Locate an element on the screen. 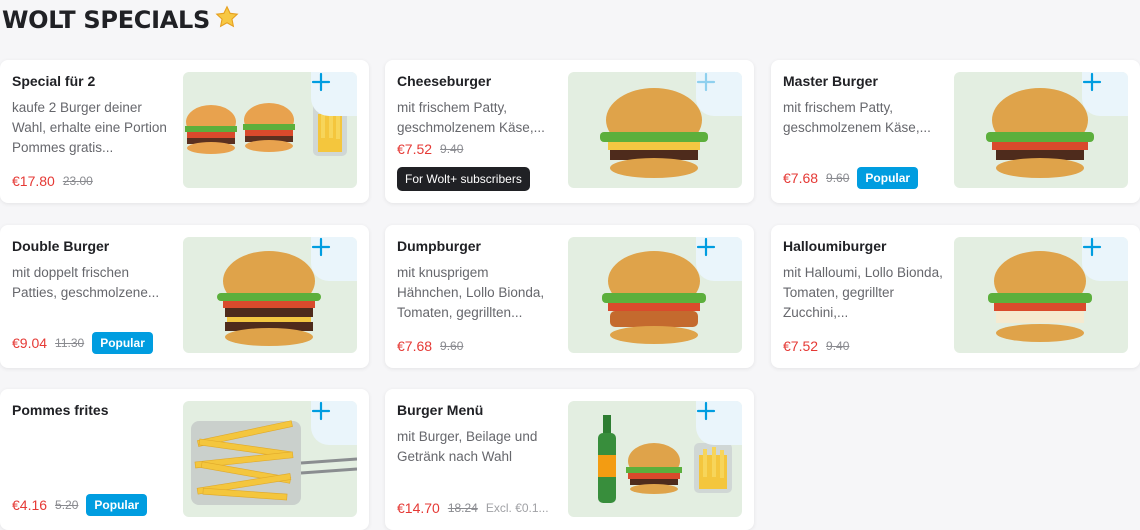  section-title: WOLT SPECIALS is located at coordinates (121, 20).